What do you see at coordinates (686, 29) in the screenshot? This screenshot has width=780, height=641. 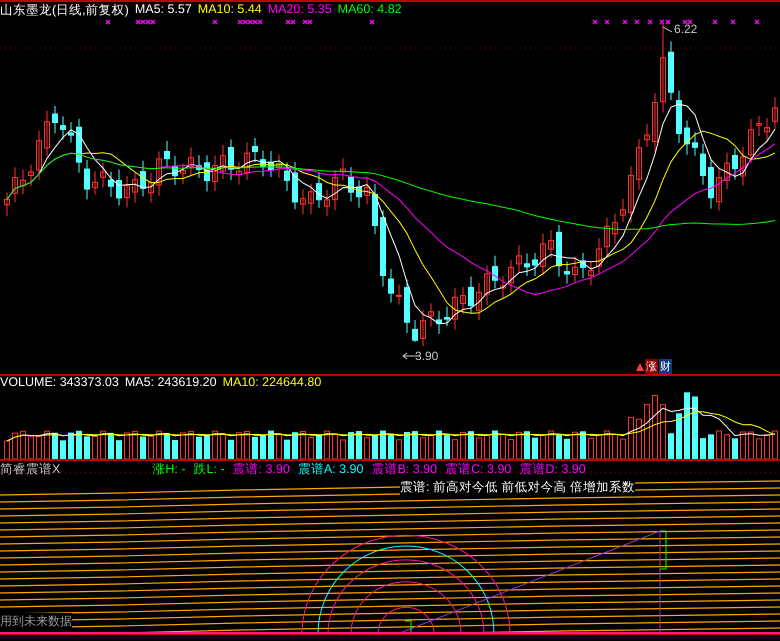 I see `high-price-label: 6.22` at bounding box center [686, 29].